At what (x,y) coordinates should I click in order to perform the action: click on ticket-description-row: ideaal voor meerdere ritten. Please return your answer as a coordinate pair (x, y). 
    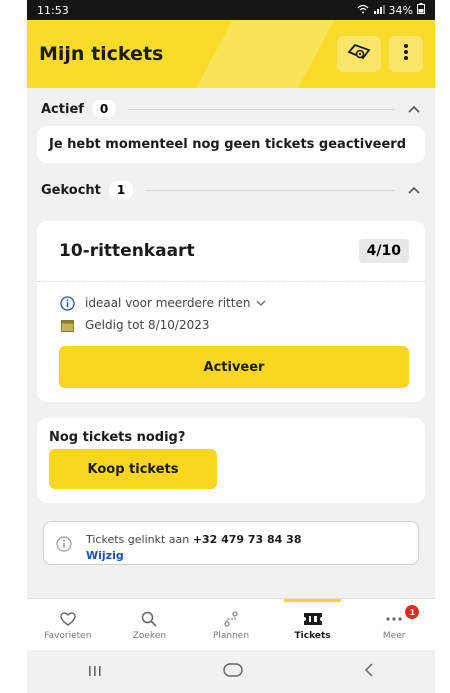
    Looking at the image, I should click on (234, 303).